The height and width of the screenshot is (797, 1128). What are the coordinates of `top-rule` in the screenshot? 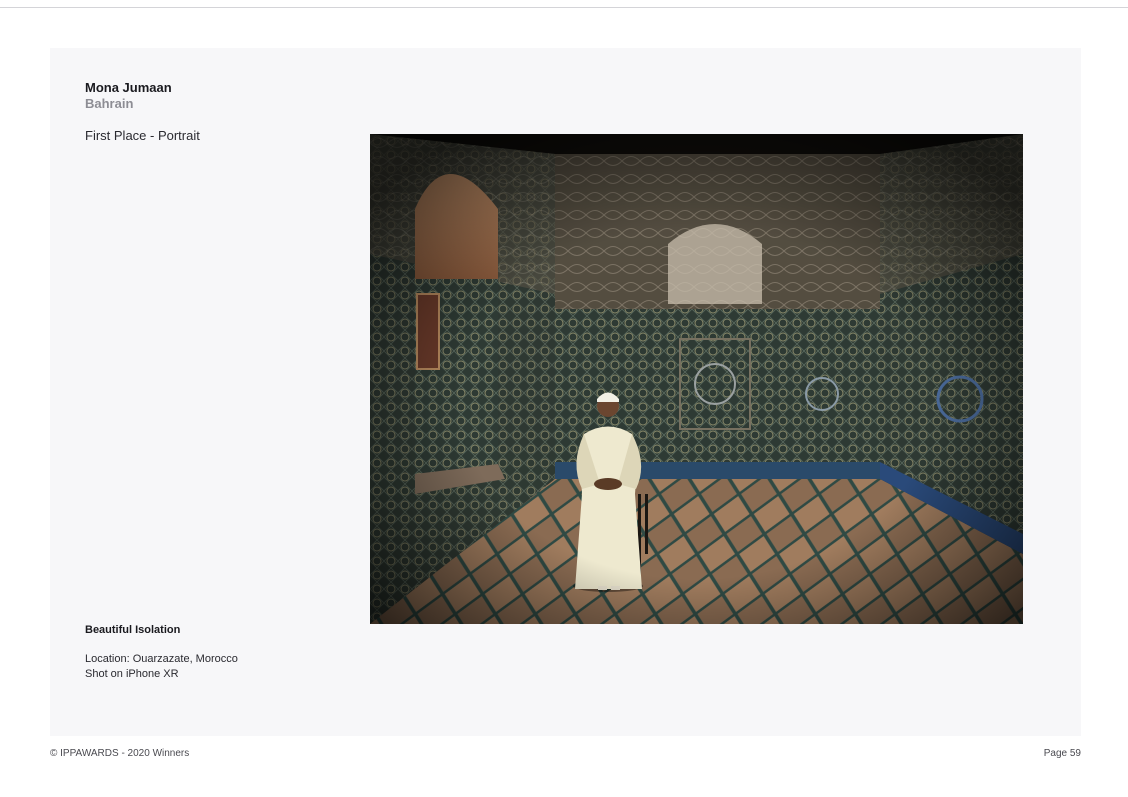 It's located at (564, 7).